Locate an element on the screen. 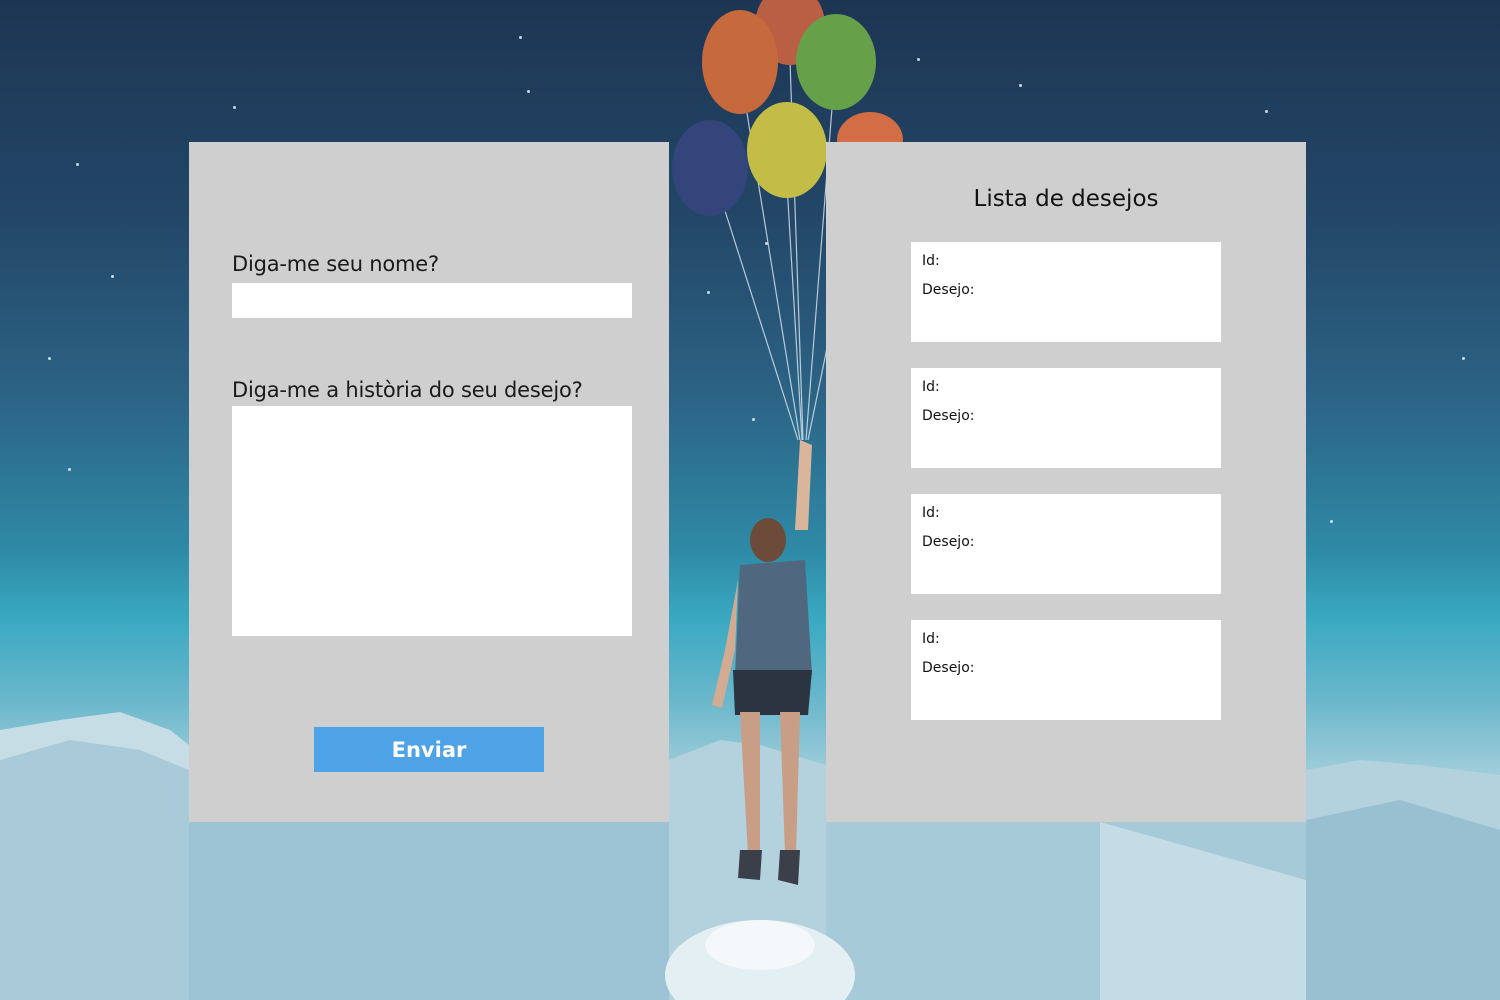 The image size is (1500, 1000). submit-button: Enviar is located at coordinates (429, 749).